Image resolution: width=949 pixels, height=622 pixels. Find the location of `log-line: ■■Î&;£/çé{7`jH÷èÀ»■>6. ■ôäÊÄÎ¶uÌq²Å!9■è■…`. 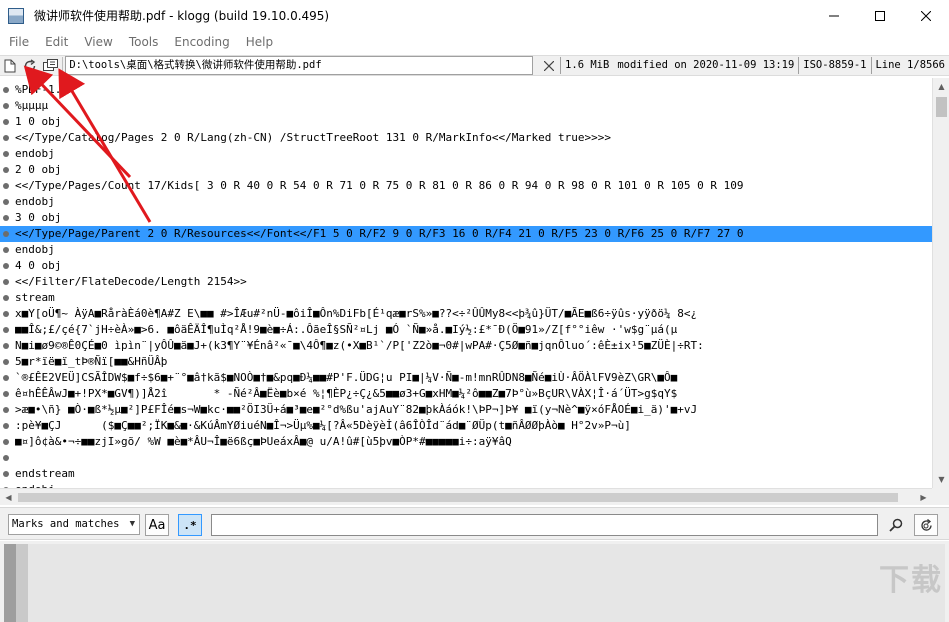

log-line: ■■Î&;£/çé{7`jH÷èÀ»■>6. ■ôäÊÄÎ¶uÌq²Å!9■è■… is located at coordinates (466, 330).